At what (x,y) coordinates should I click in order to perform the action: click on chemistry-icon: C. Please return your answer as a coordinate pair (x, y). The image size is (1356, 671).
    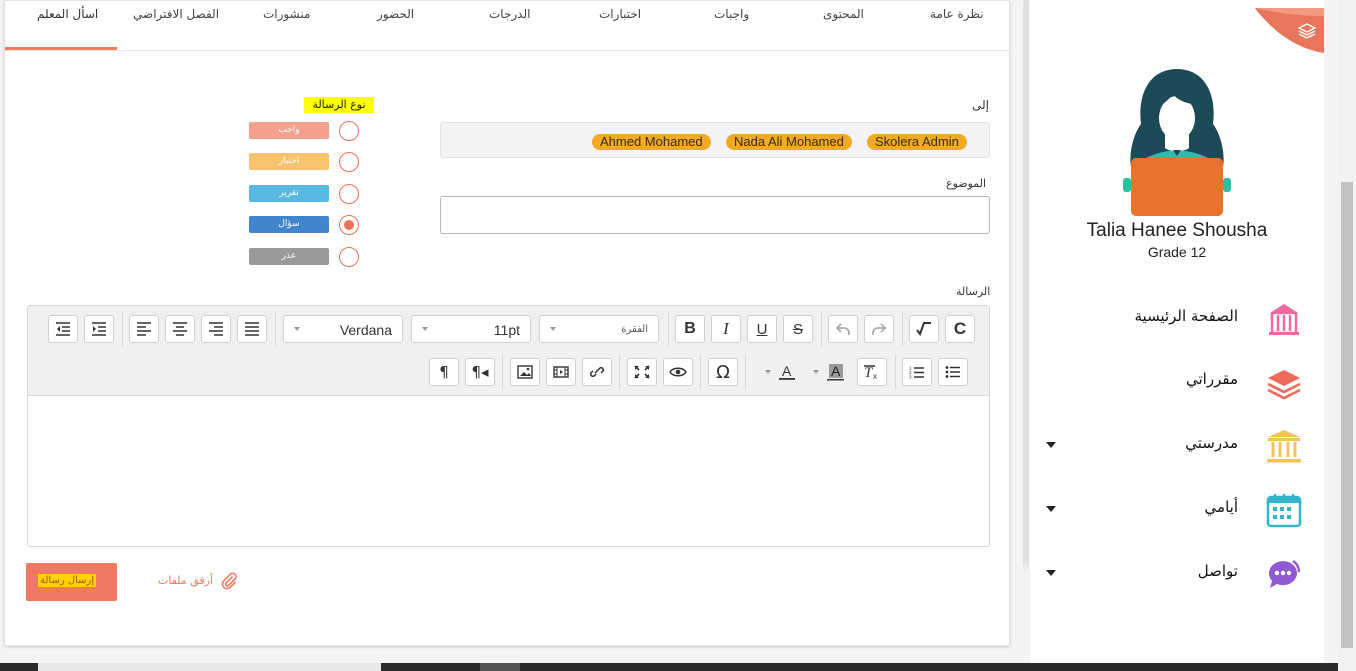
    Looking at the image, I should click on (960, 329).